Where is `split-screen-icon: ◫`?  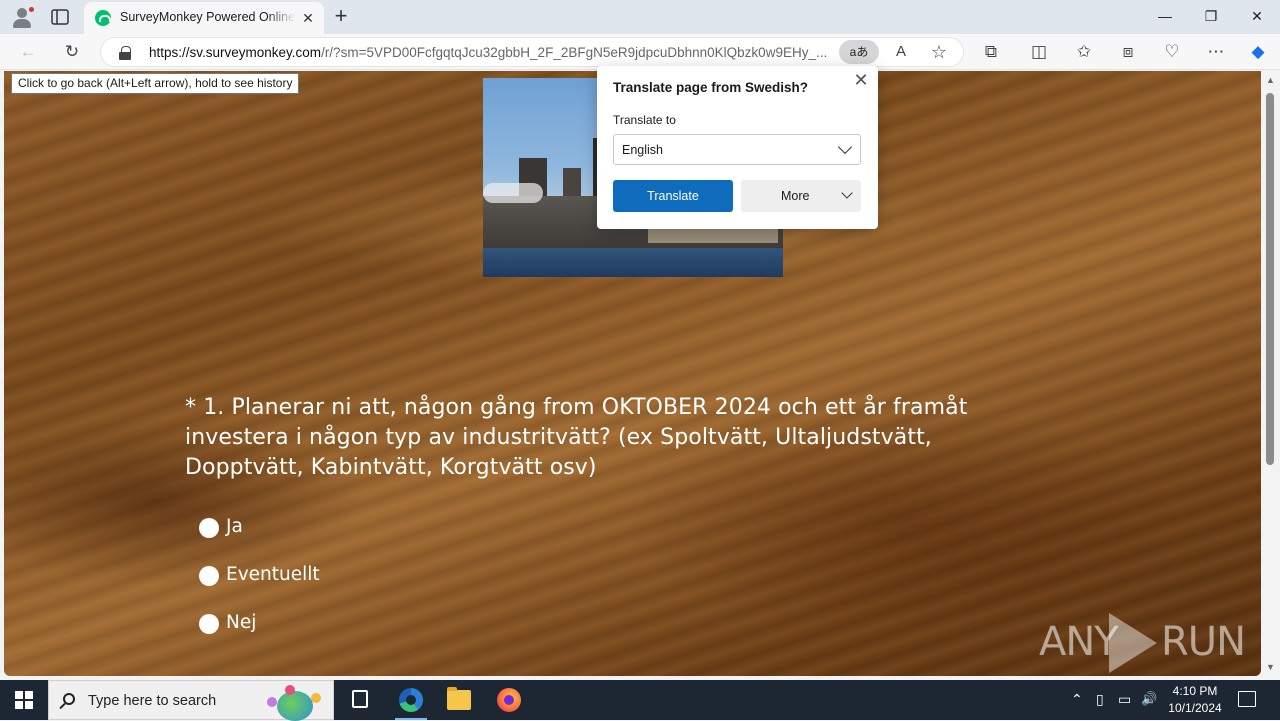 split-screen-icon: ◫ is located at coordinates (1039, 52).